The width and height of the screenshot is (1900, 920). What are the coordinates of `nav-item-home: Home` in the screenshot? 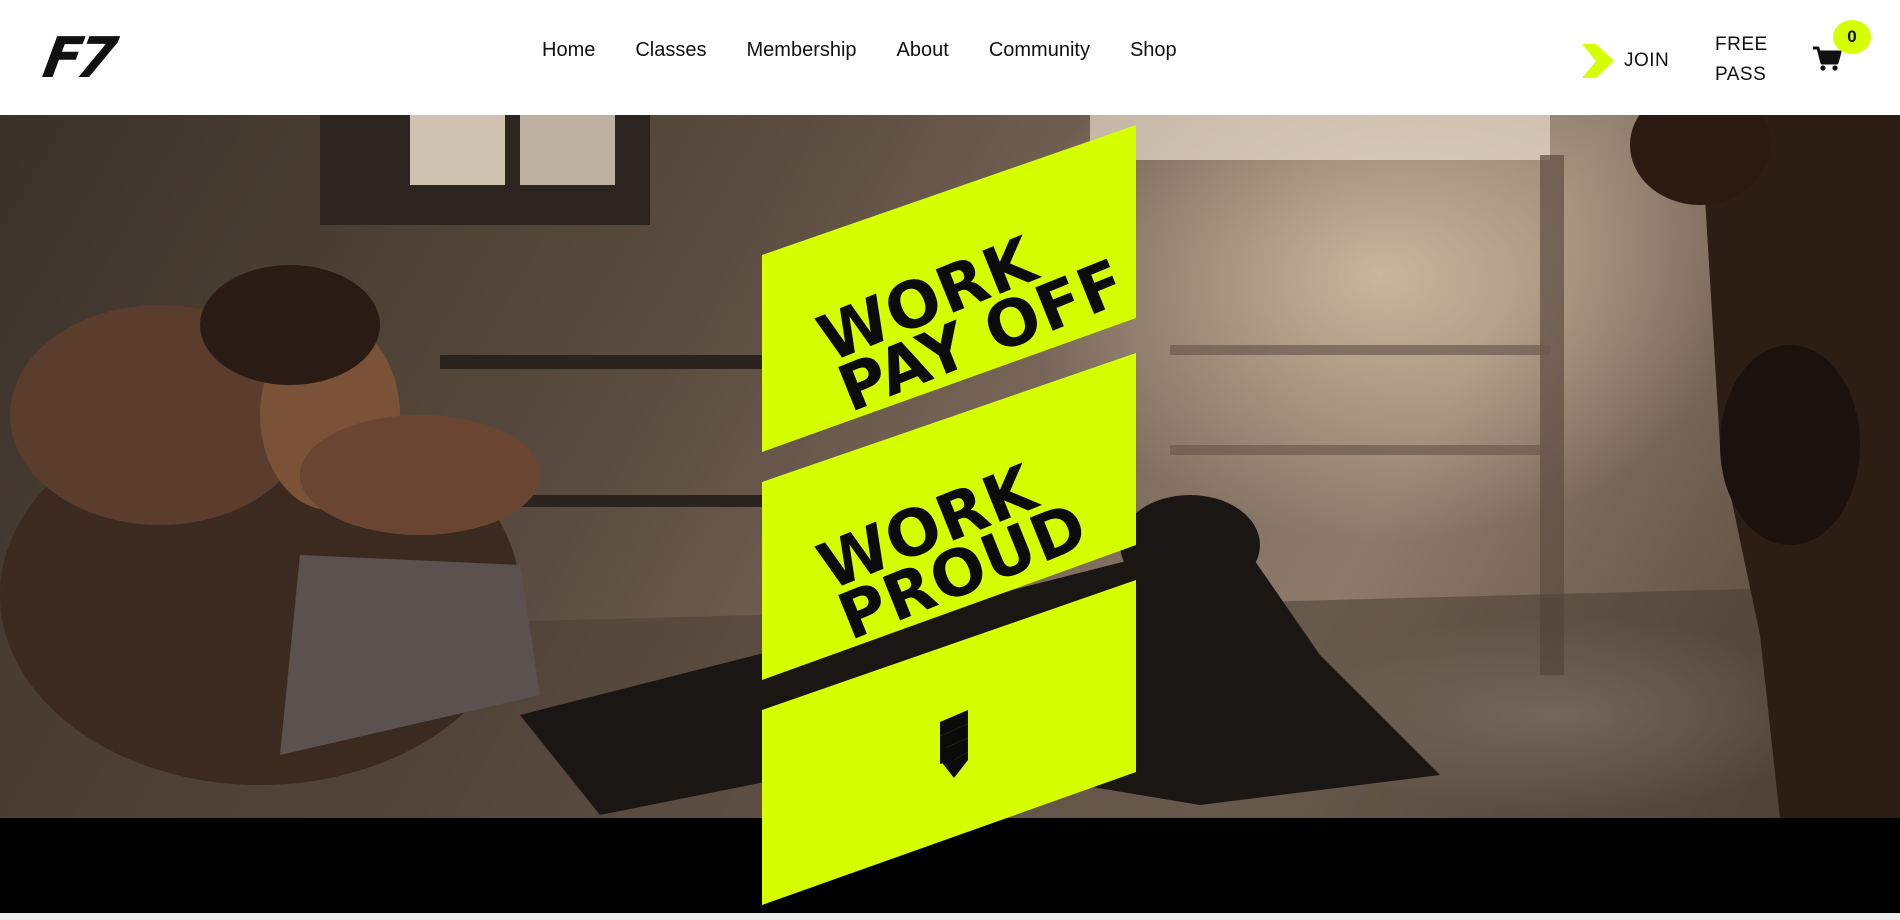 It's located at (568, 50).